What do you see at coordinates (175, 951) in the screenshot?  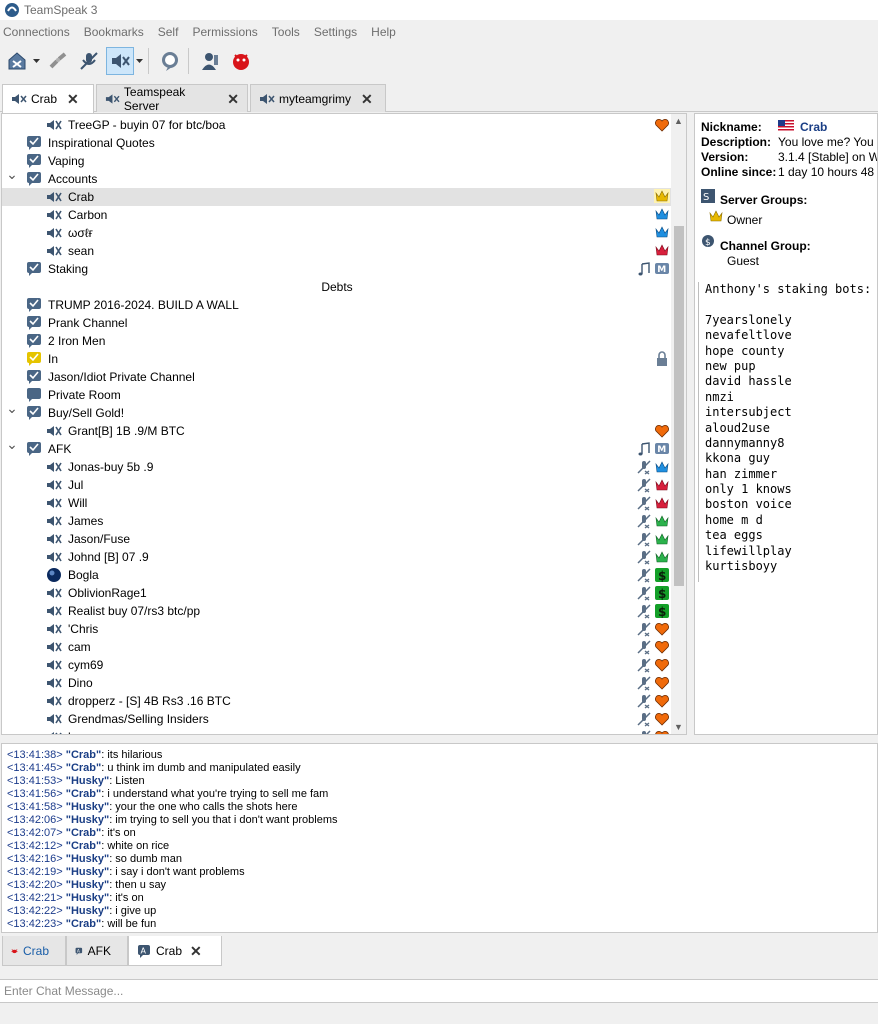 I see `chat-tab-private-crab: A Crab ✕` at bounding box center [175, 951].